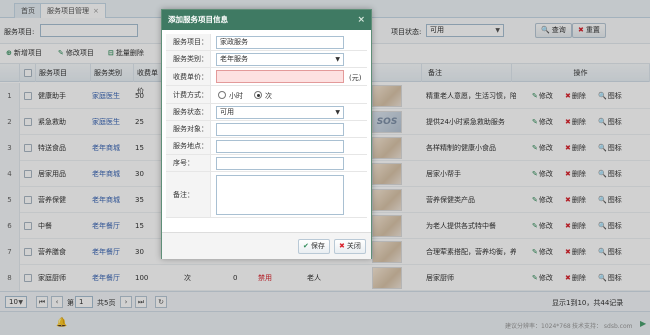 This screenshot has height=335, width=650. What do you see at coordinates (188, 146) in the screenshot?
I see `place-label: 服务地点：` at bounding box center [188, 146].